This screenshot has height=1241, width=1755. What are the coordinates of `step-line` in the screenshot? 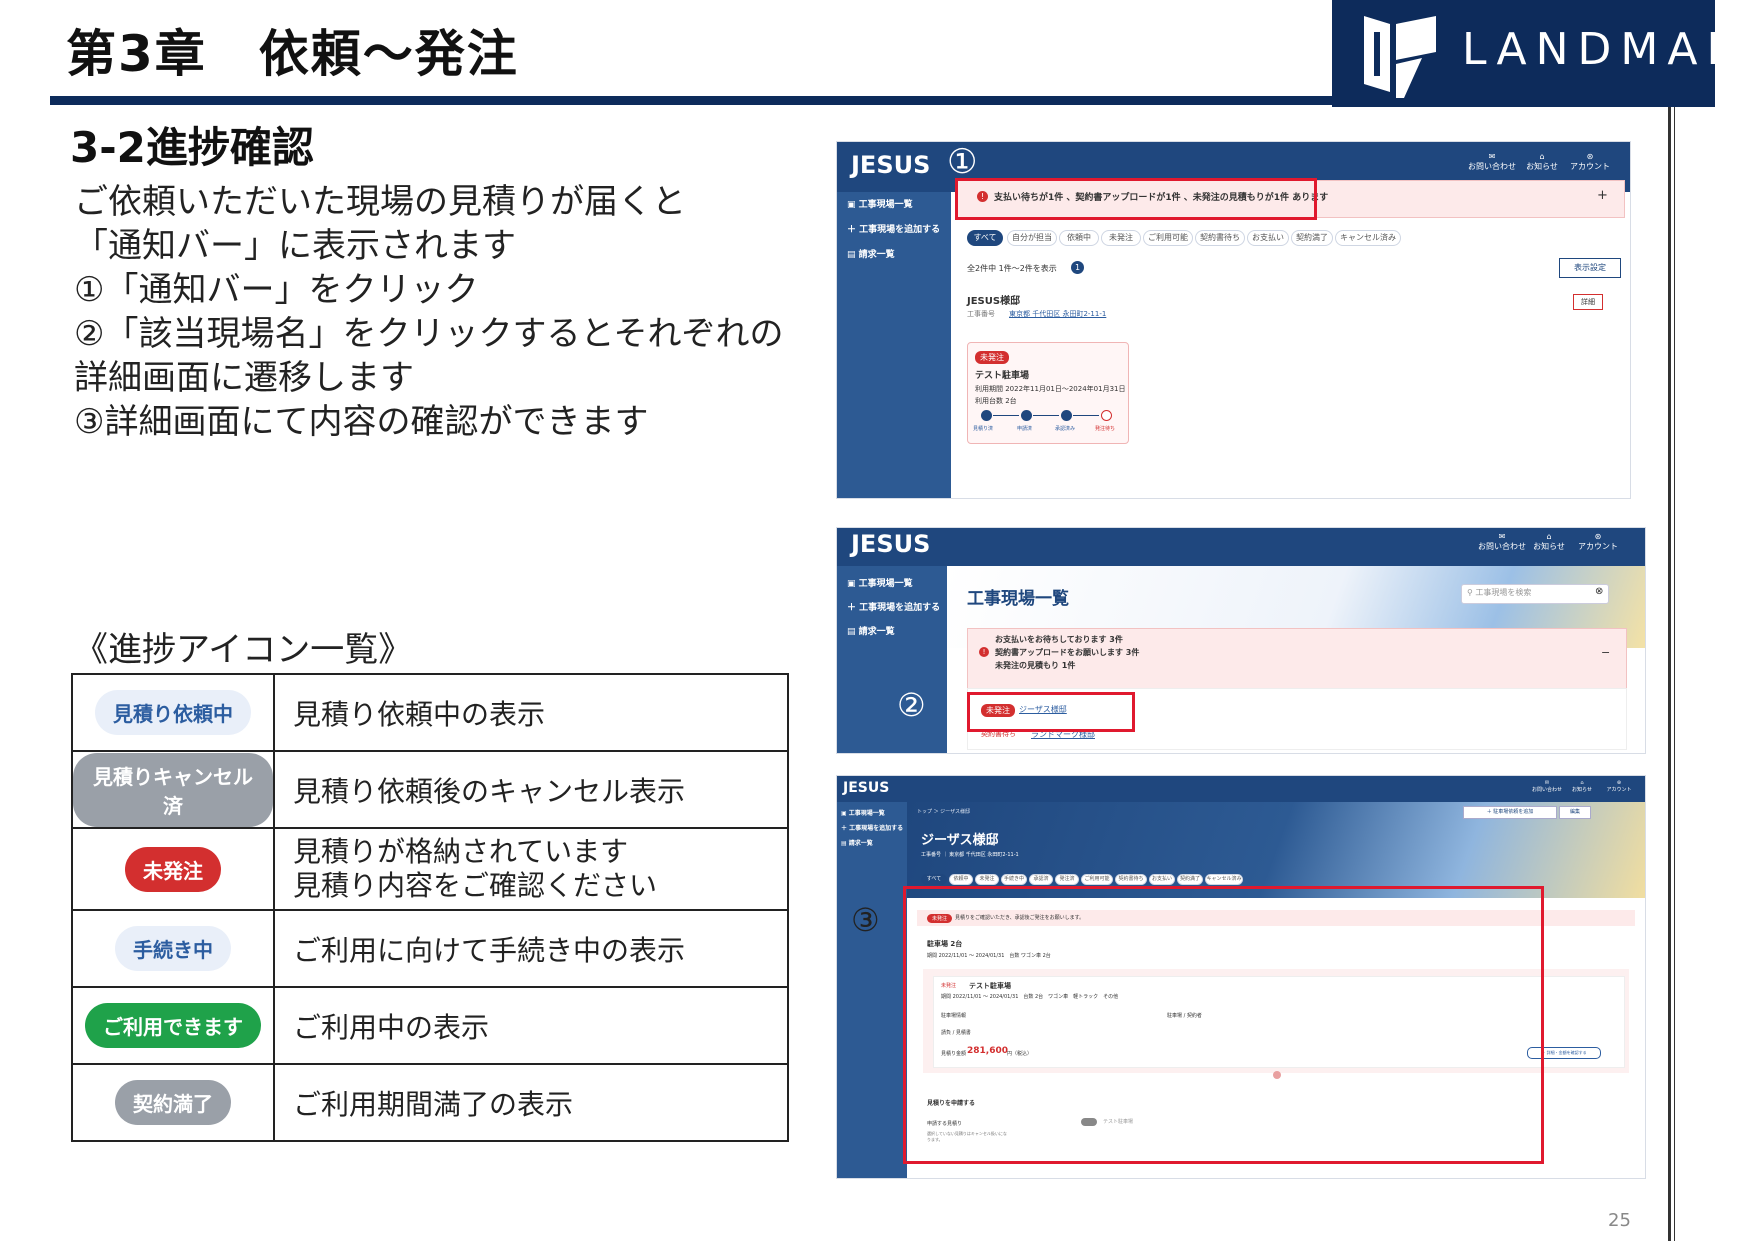 It's located at (1046, 415).